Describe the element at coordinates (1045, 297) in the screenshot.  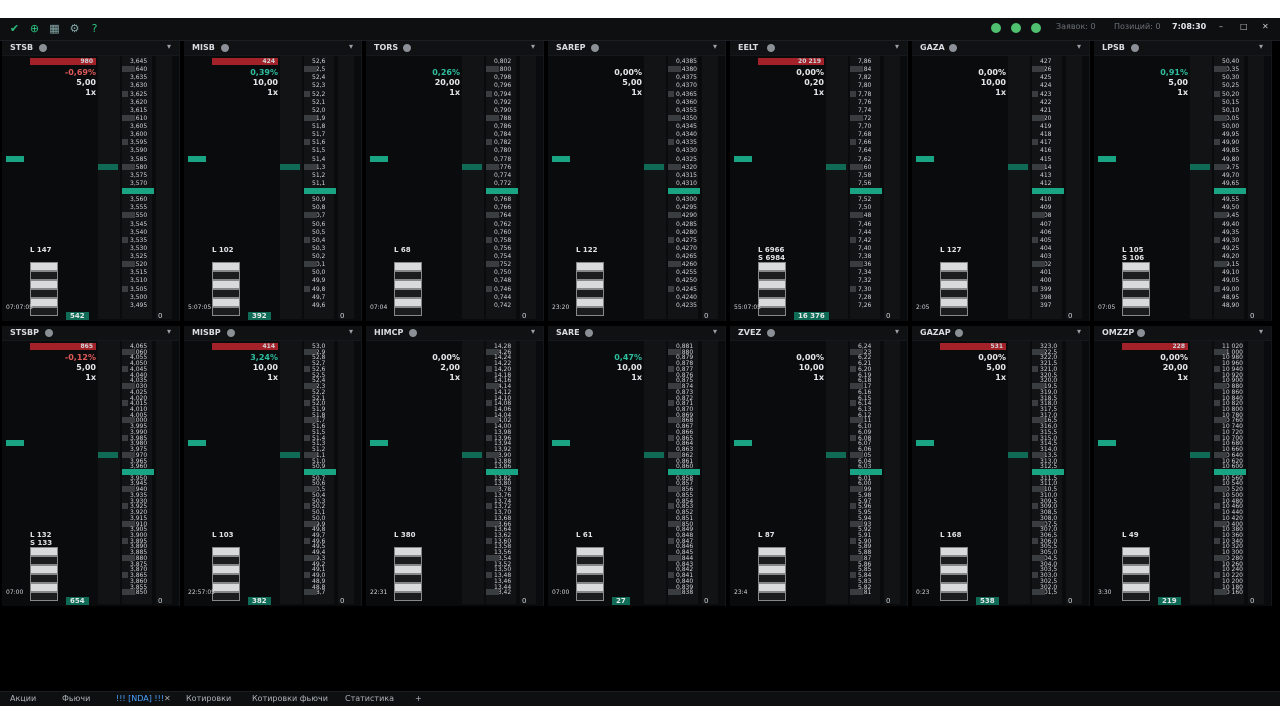
I see `price-level: 398` at that location.